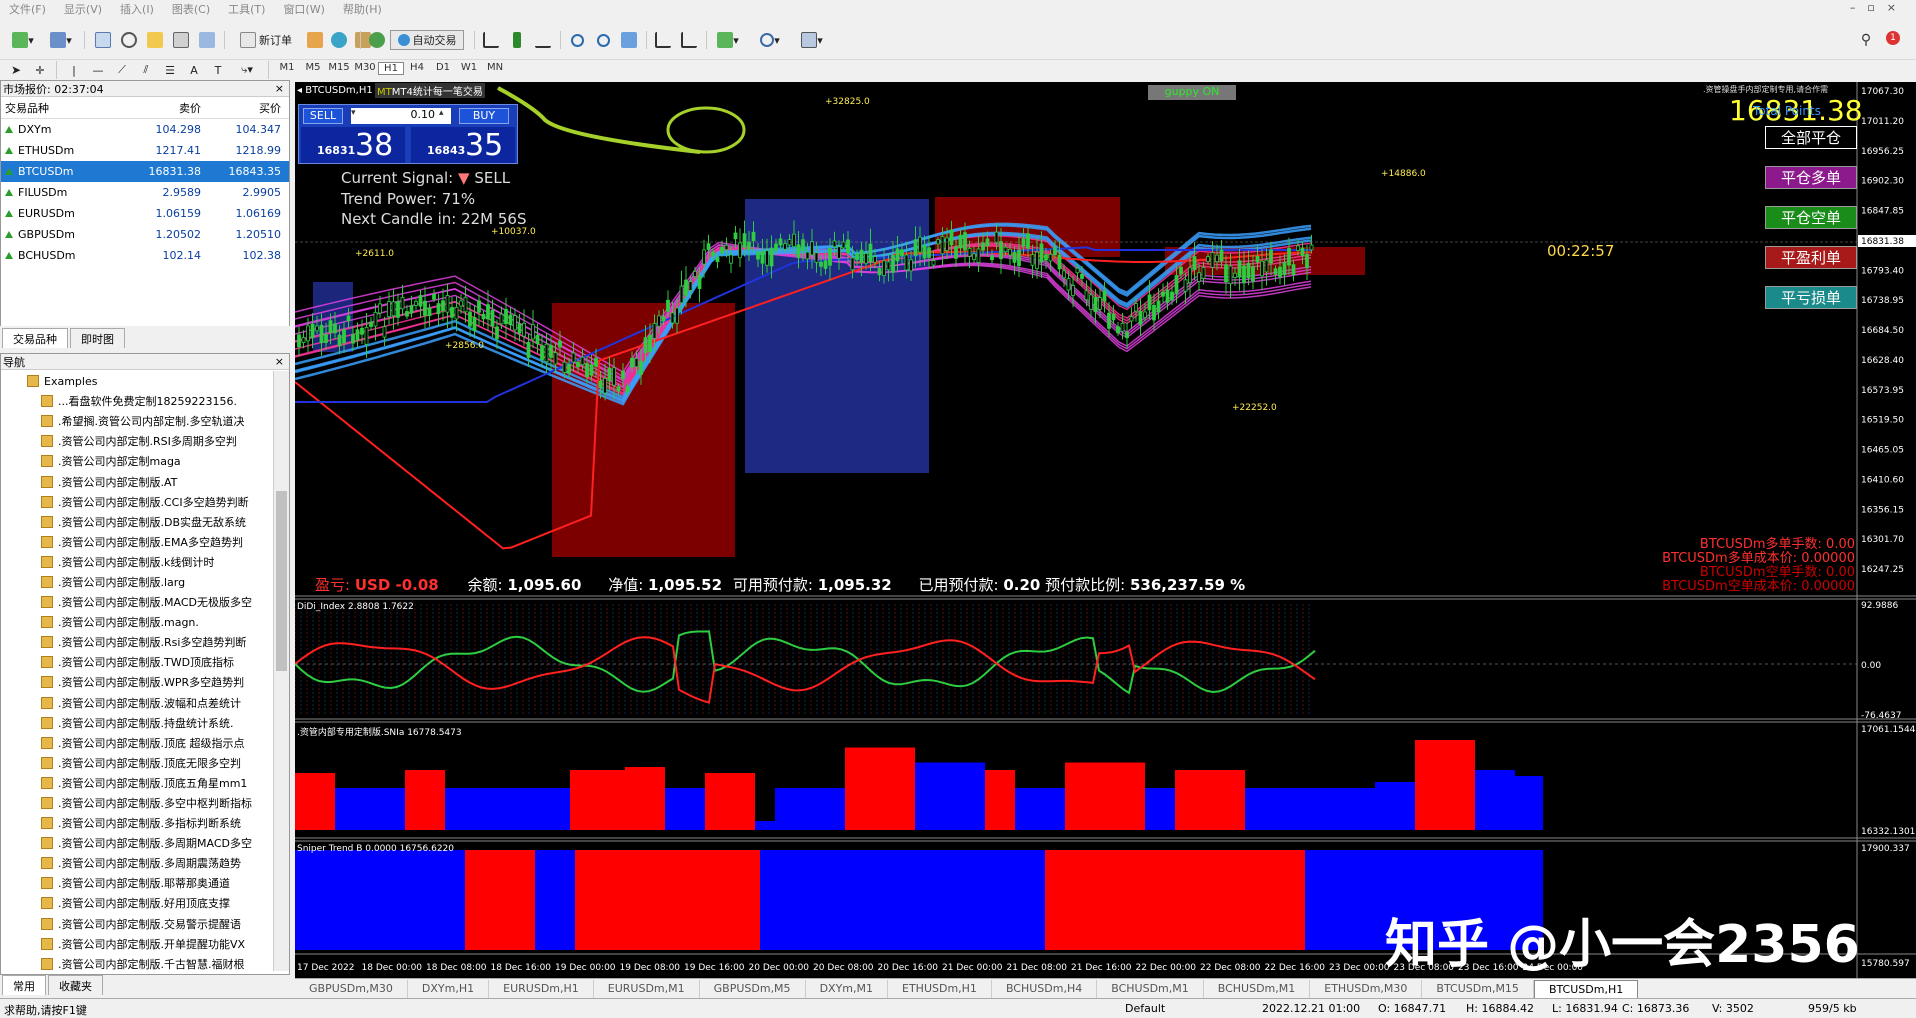 The width and height of the screenshot is (1916, 1018). What do you see at coordinates (24, 985) in the screenshot?
I see `tab-common: 常用` at bounding box center [24, 985].